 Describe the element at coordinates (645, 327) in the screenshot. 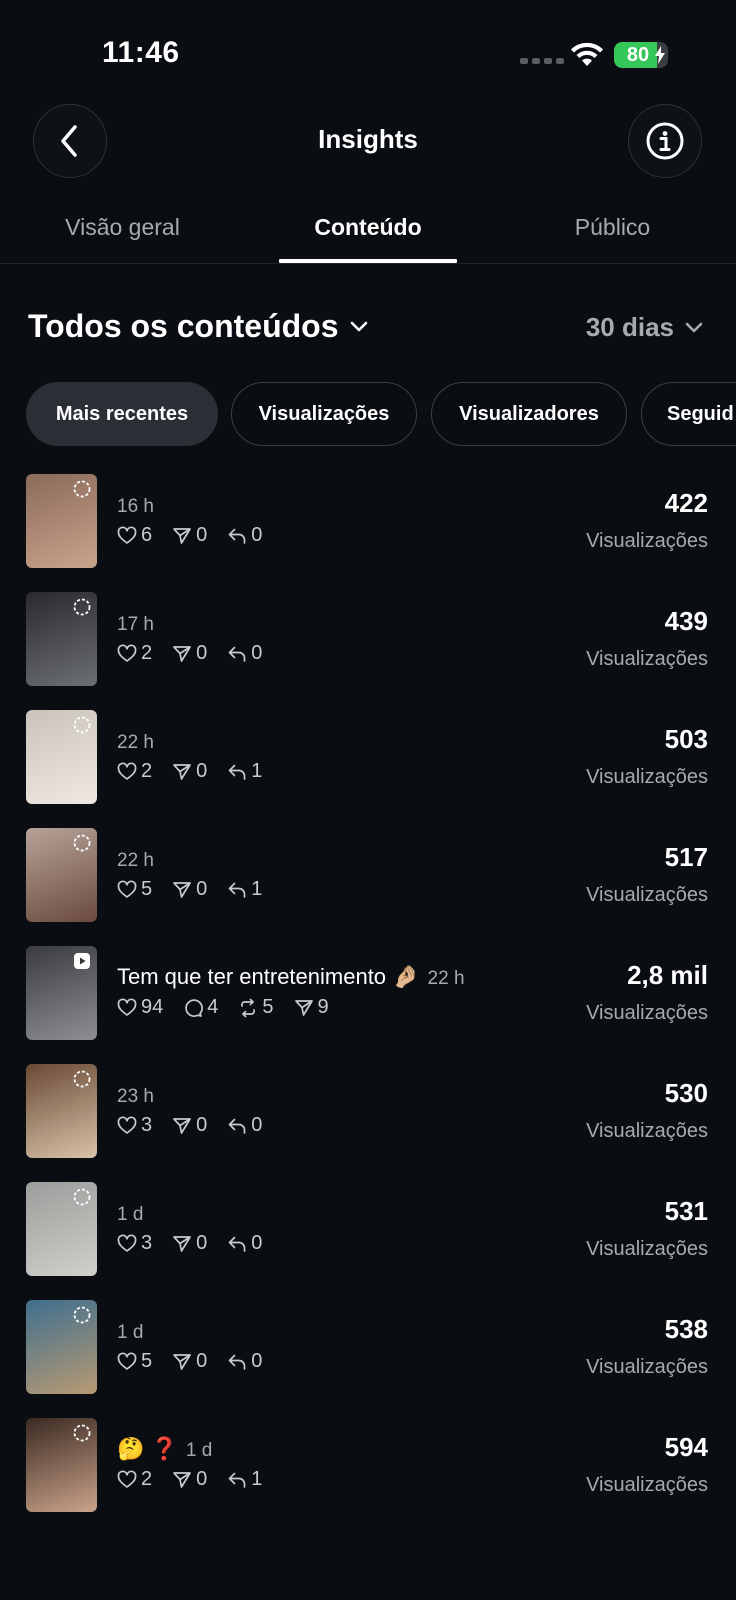

I see `period-filter-dropdown: 30 dias` at that location.